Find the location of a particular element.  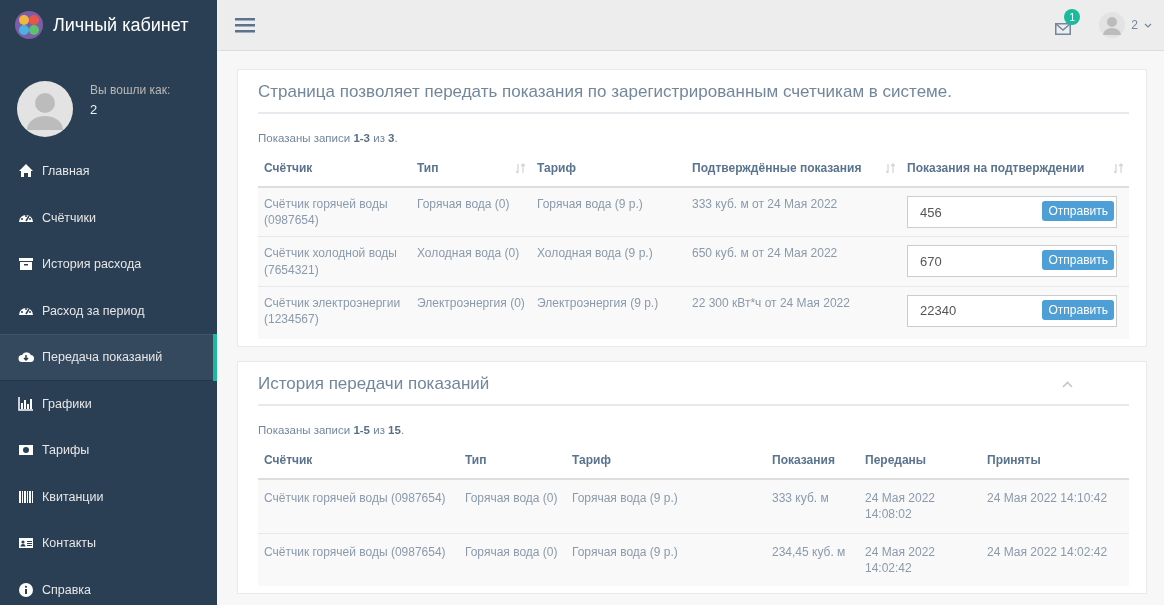

table-cell: Счётчик холодной воды (7654321) is located at coordinates (334, 261).